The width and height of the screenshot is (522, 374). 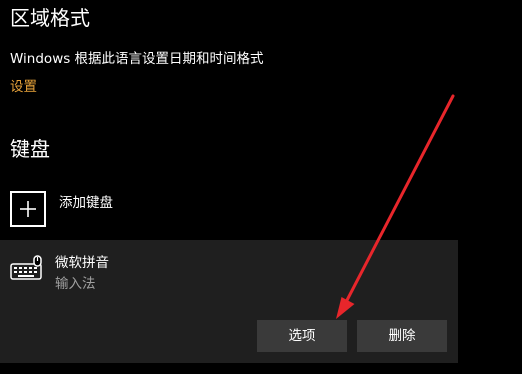 What do you see at coordinates (50, 18) in the screenshot?
I see `region-format-heading: 区域格式` at bounding box center [50, 18].